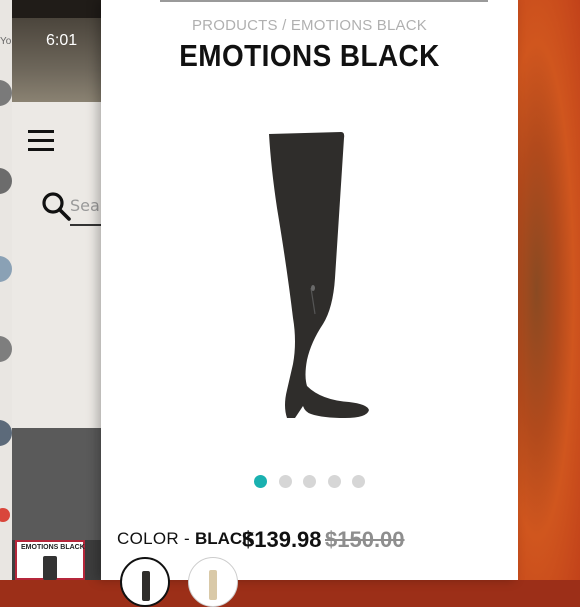 This screenshot has height=607, width=580. I want to click on search-underline, so click(86, 225).